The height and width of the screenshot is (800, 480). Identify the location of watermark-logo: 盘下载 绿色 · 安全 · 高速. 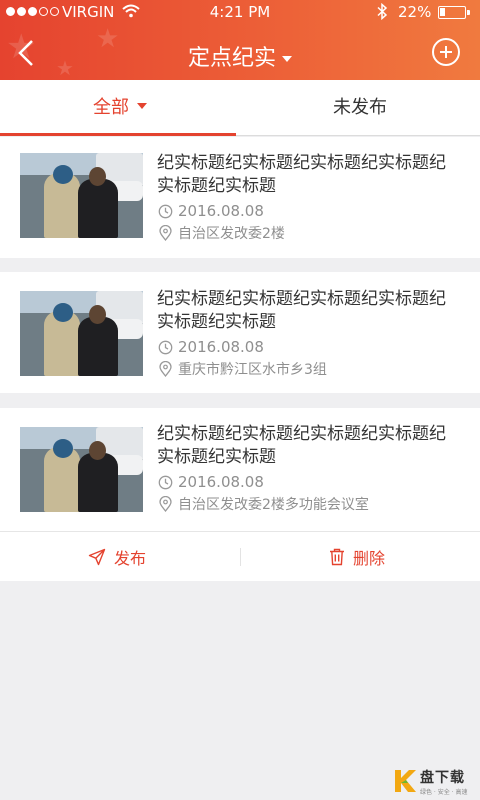
(434, 781).